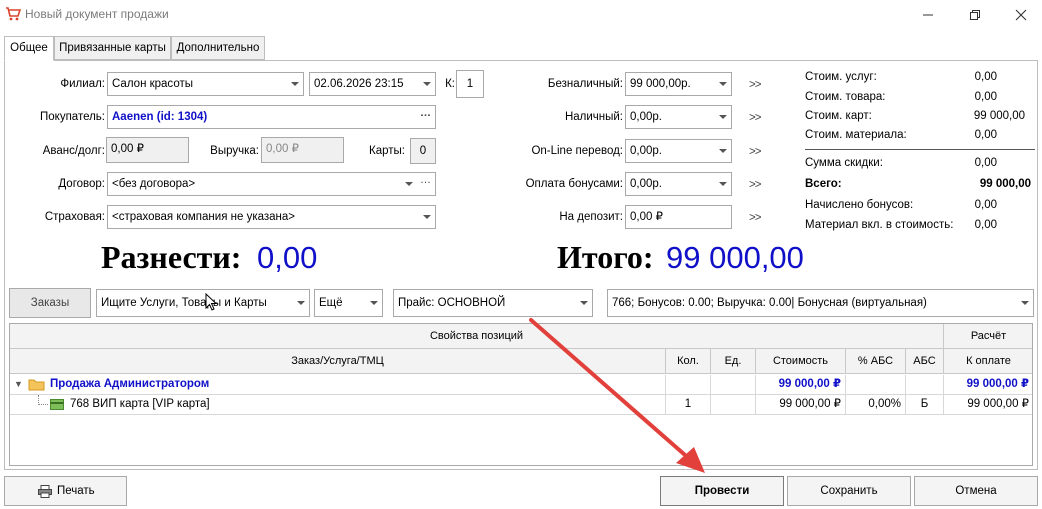 This screenshot has width=1042, height=509. I want to click on contract-label: Договор:, so click(81, 184).